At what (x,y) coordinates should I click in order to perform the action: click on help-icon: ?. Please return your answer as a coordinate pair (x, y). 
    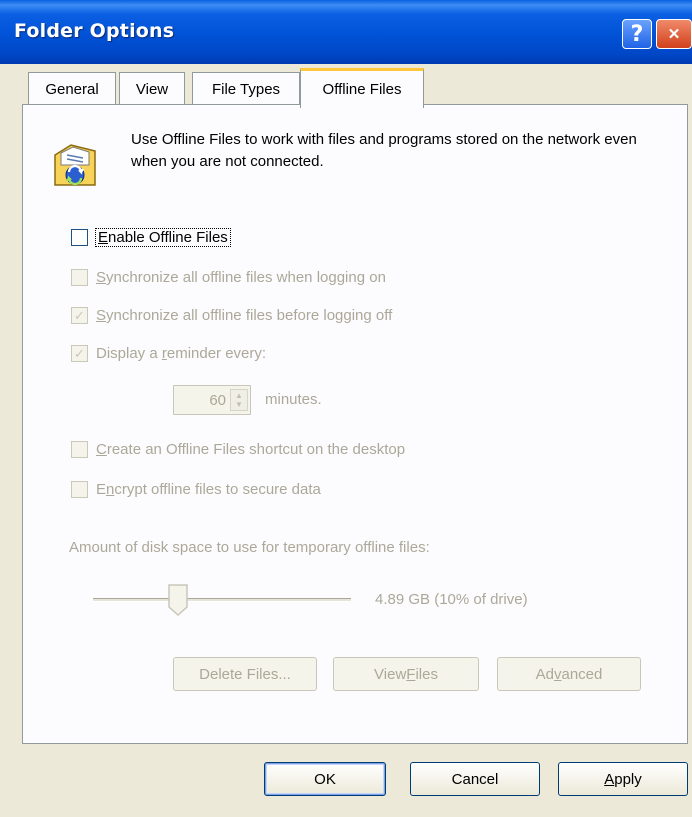
    Looking at the image, I should click on (637, 34).